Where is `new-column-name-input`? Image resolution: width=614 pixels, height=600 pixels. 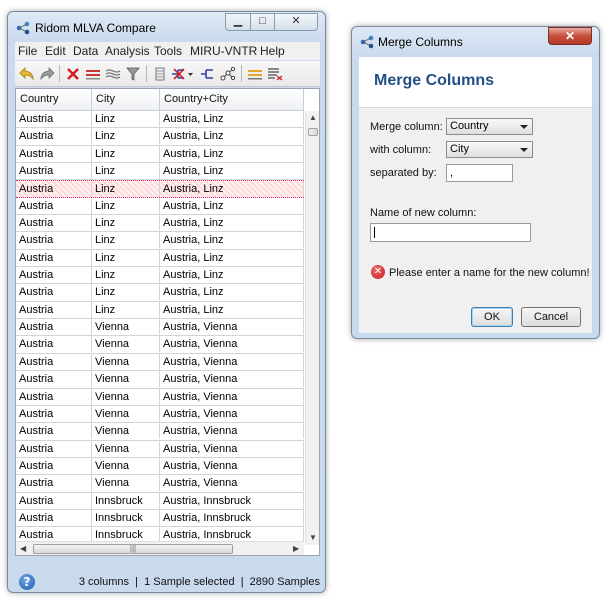
new-column-name-input is located at coordinates (450, 232).